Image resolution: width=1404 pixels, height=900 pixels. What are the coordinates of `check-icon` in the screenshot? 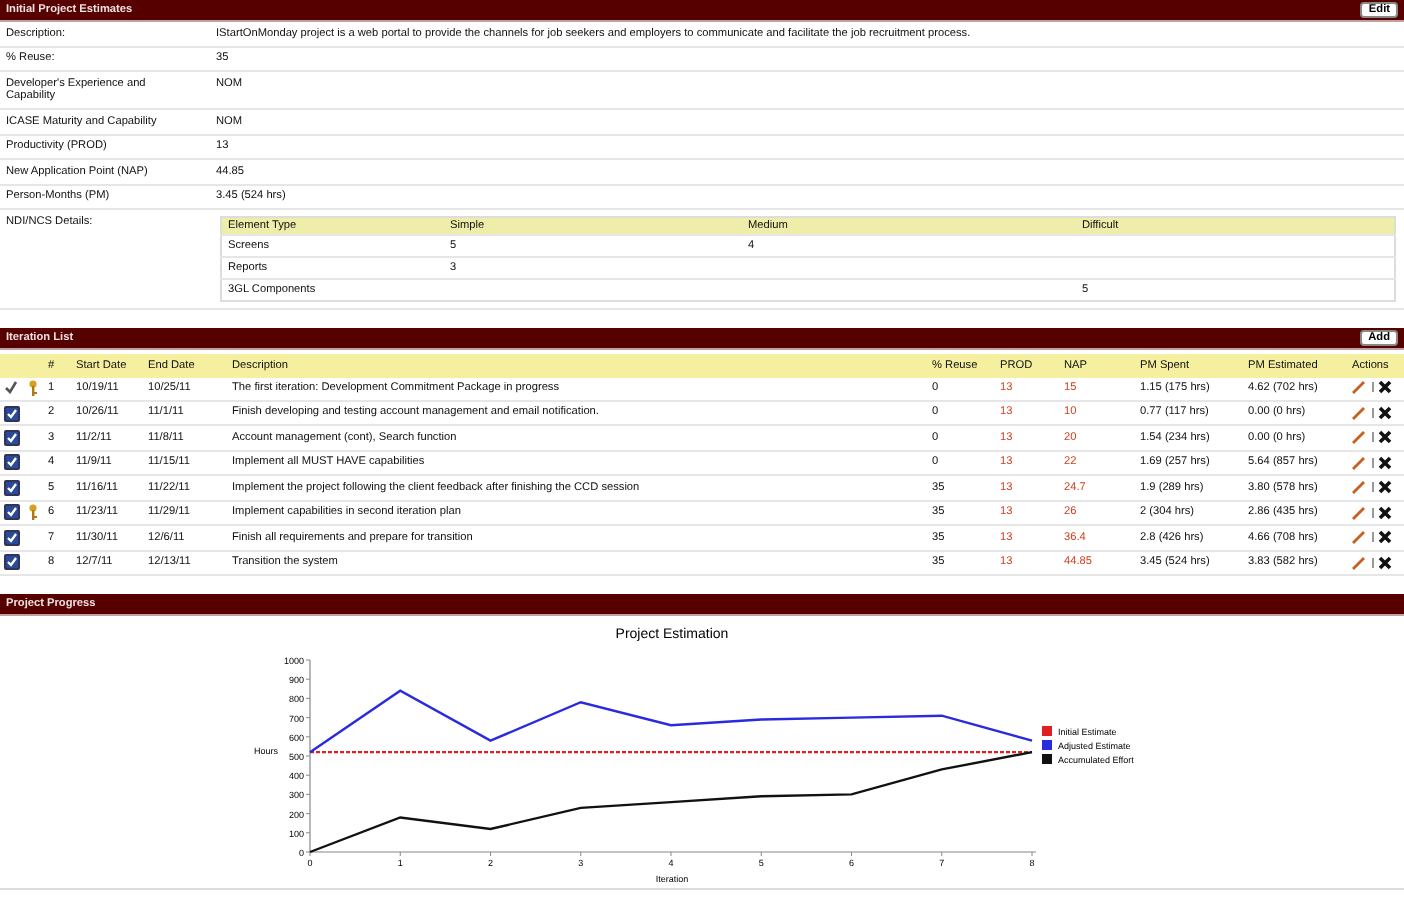 It's located at (11, 387).